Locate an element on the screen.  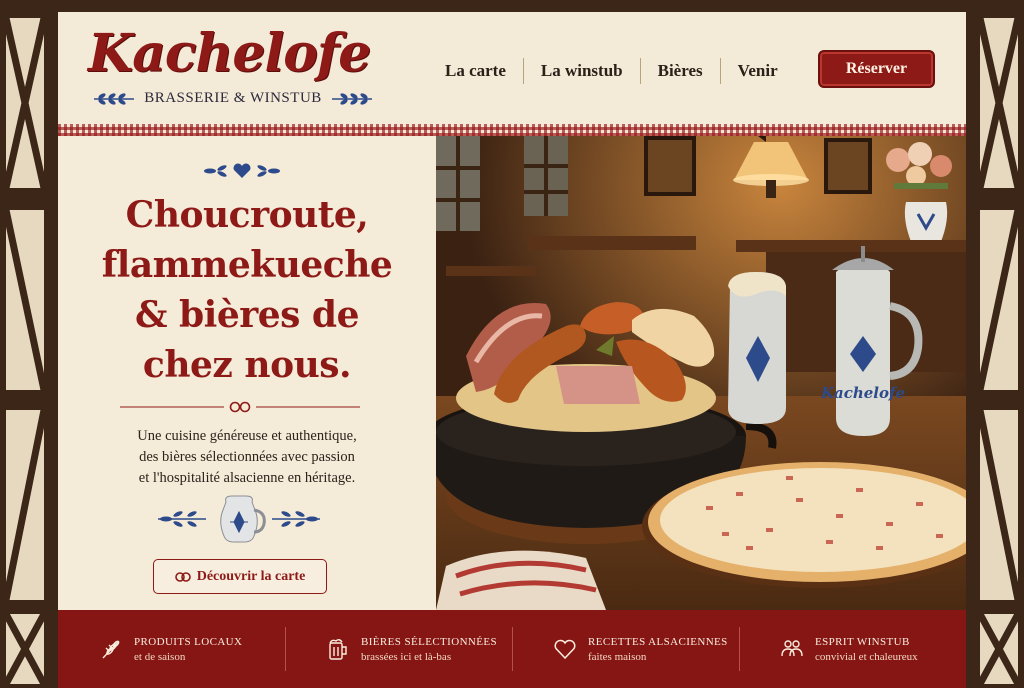
discover-menu-label: Découvrir la carte is located at coordinates (251, 576).